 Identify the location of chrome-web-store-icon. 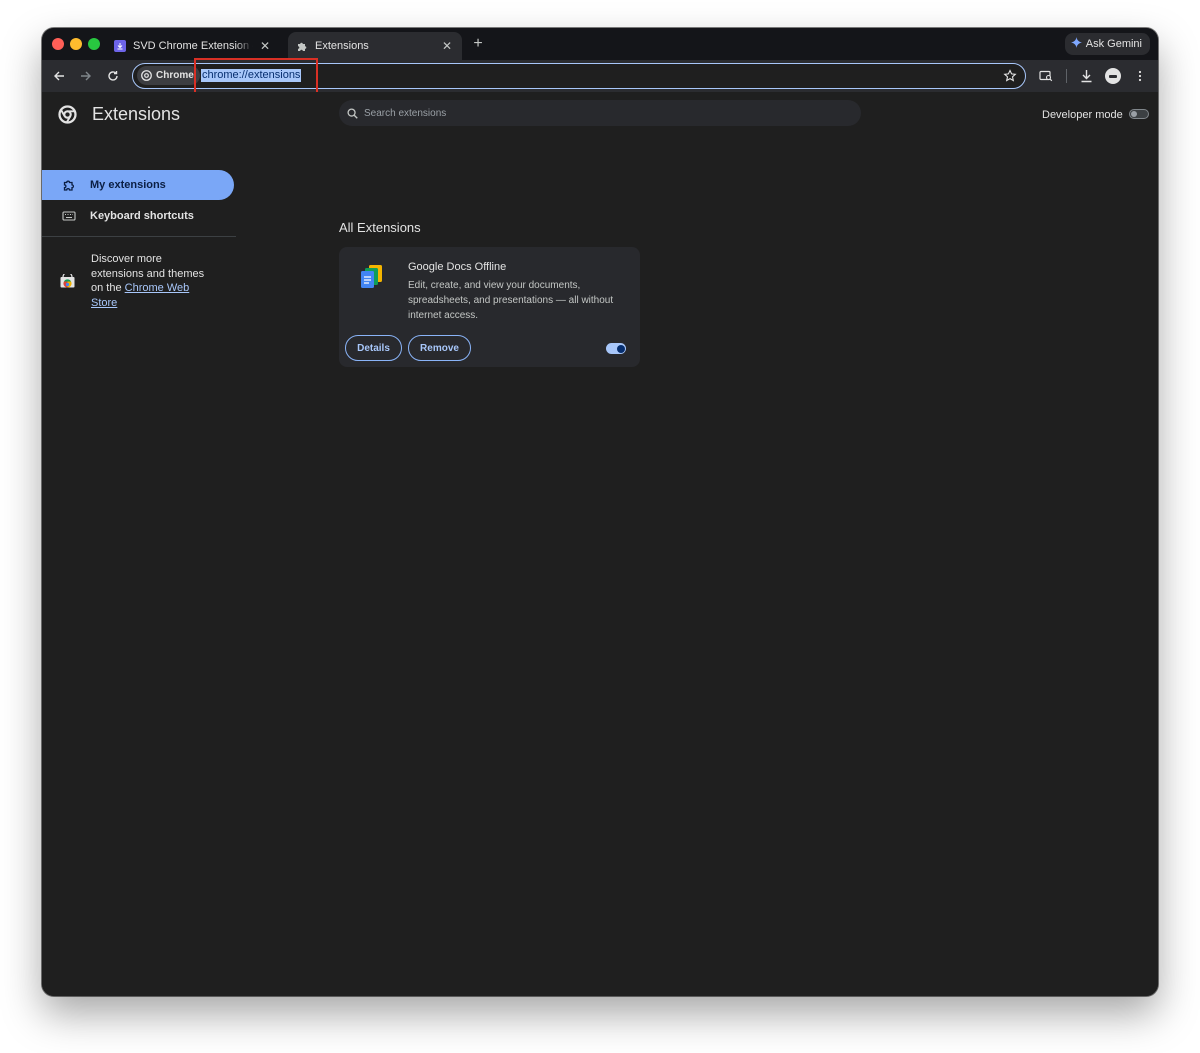
(67, 281).